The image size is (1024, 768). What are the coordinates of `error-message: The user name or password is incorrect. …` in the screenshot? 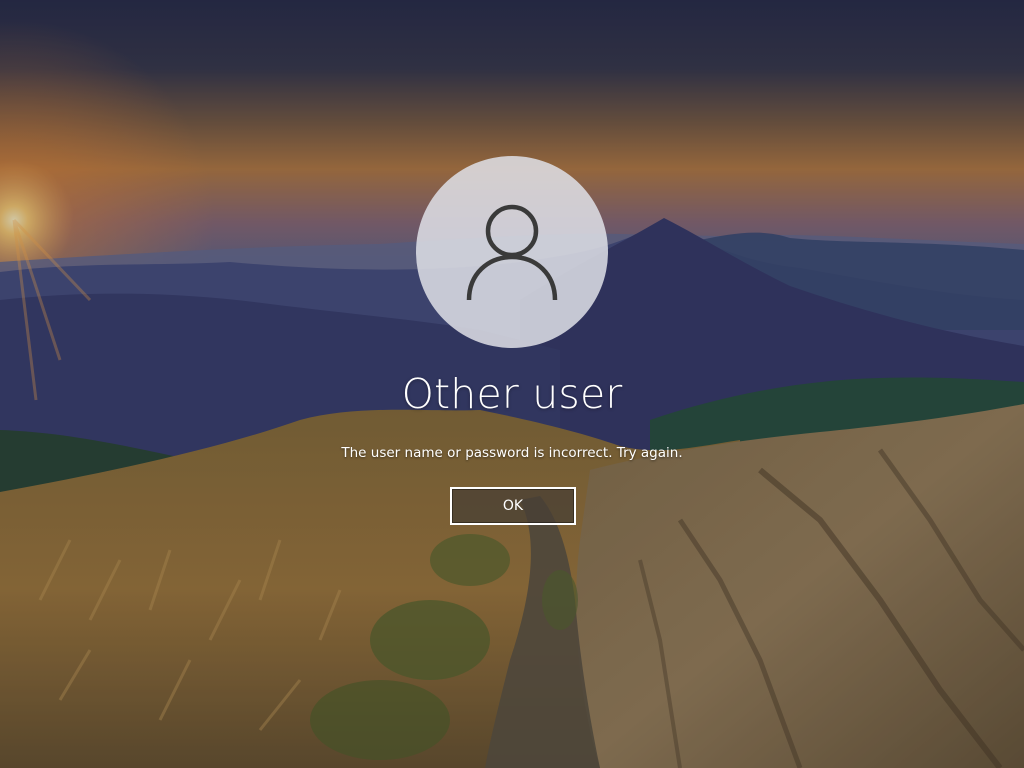 It's located at (512, 453).